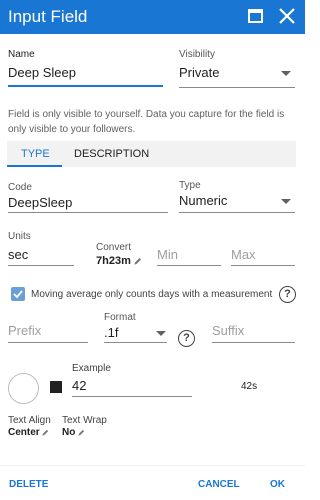  Describe the element at coordinates (40, 202) in the screenshot. I see `code-input: DeepSleep` at that location.